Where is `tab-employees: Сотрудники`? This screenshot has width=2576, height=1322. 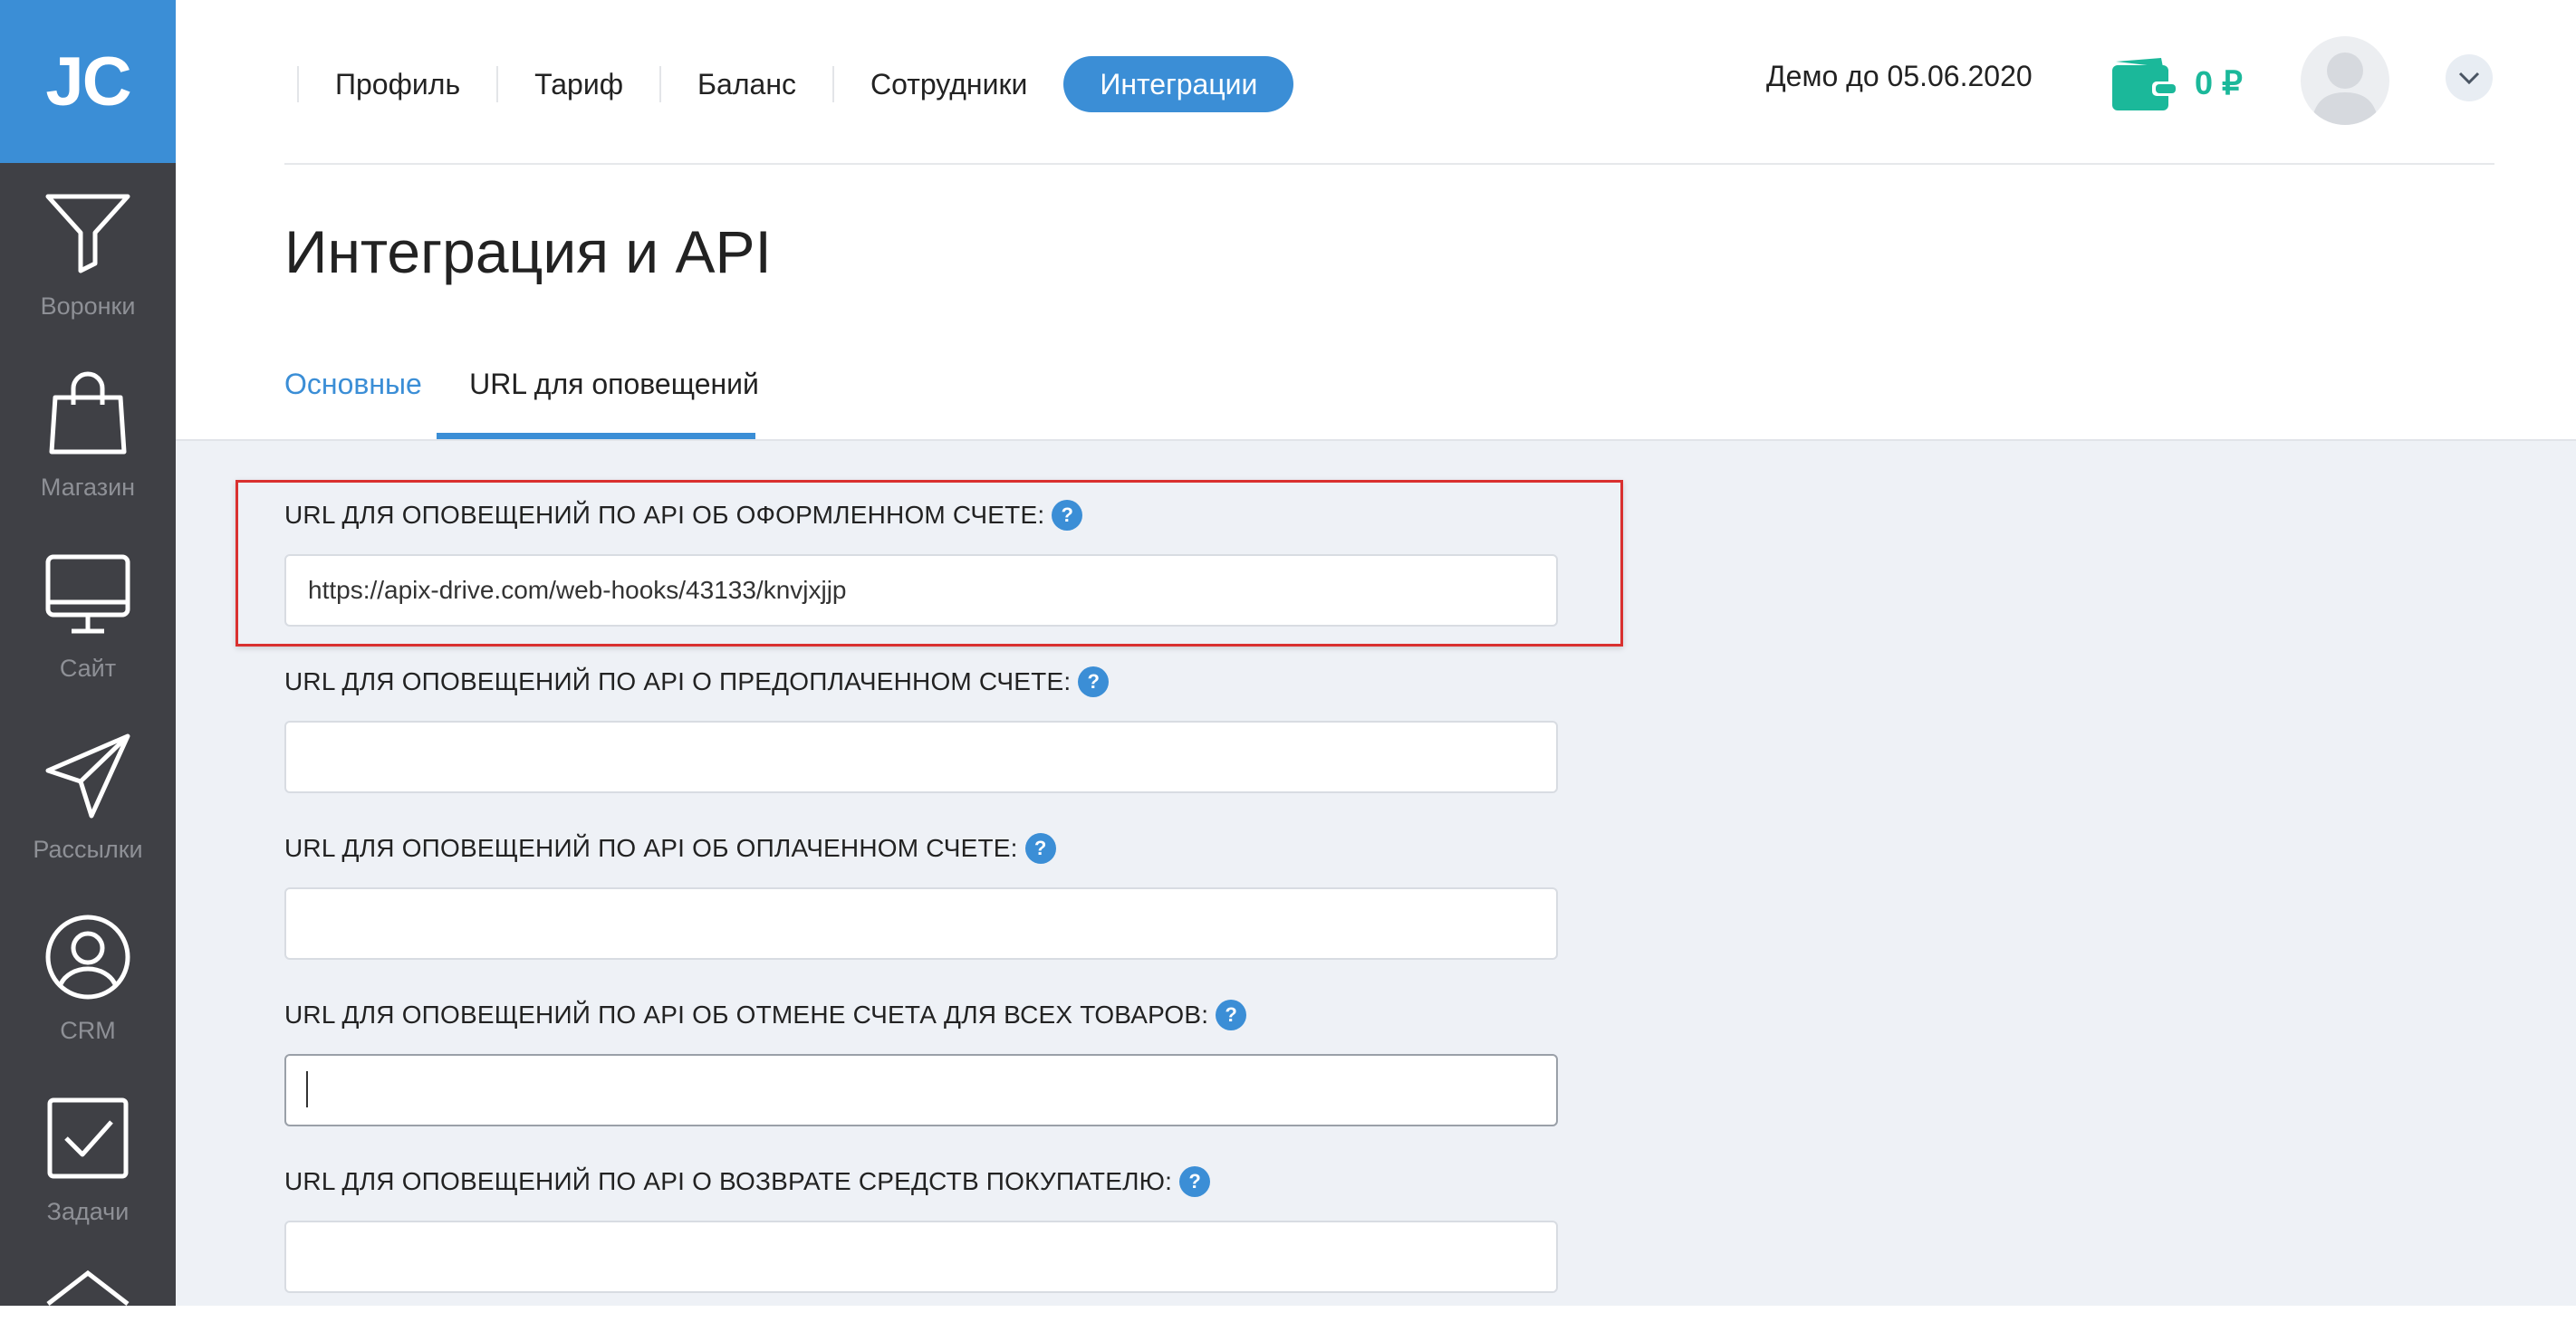 tab-employees: Сотрудники is located at coordinates (948, 84).